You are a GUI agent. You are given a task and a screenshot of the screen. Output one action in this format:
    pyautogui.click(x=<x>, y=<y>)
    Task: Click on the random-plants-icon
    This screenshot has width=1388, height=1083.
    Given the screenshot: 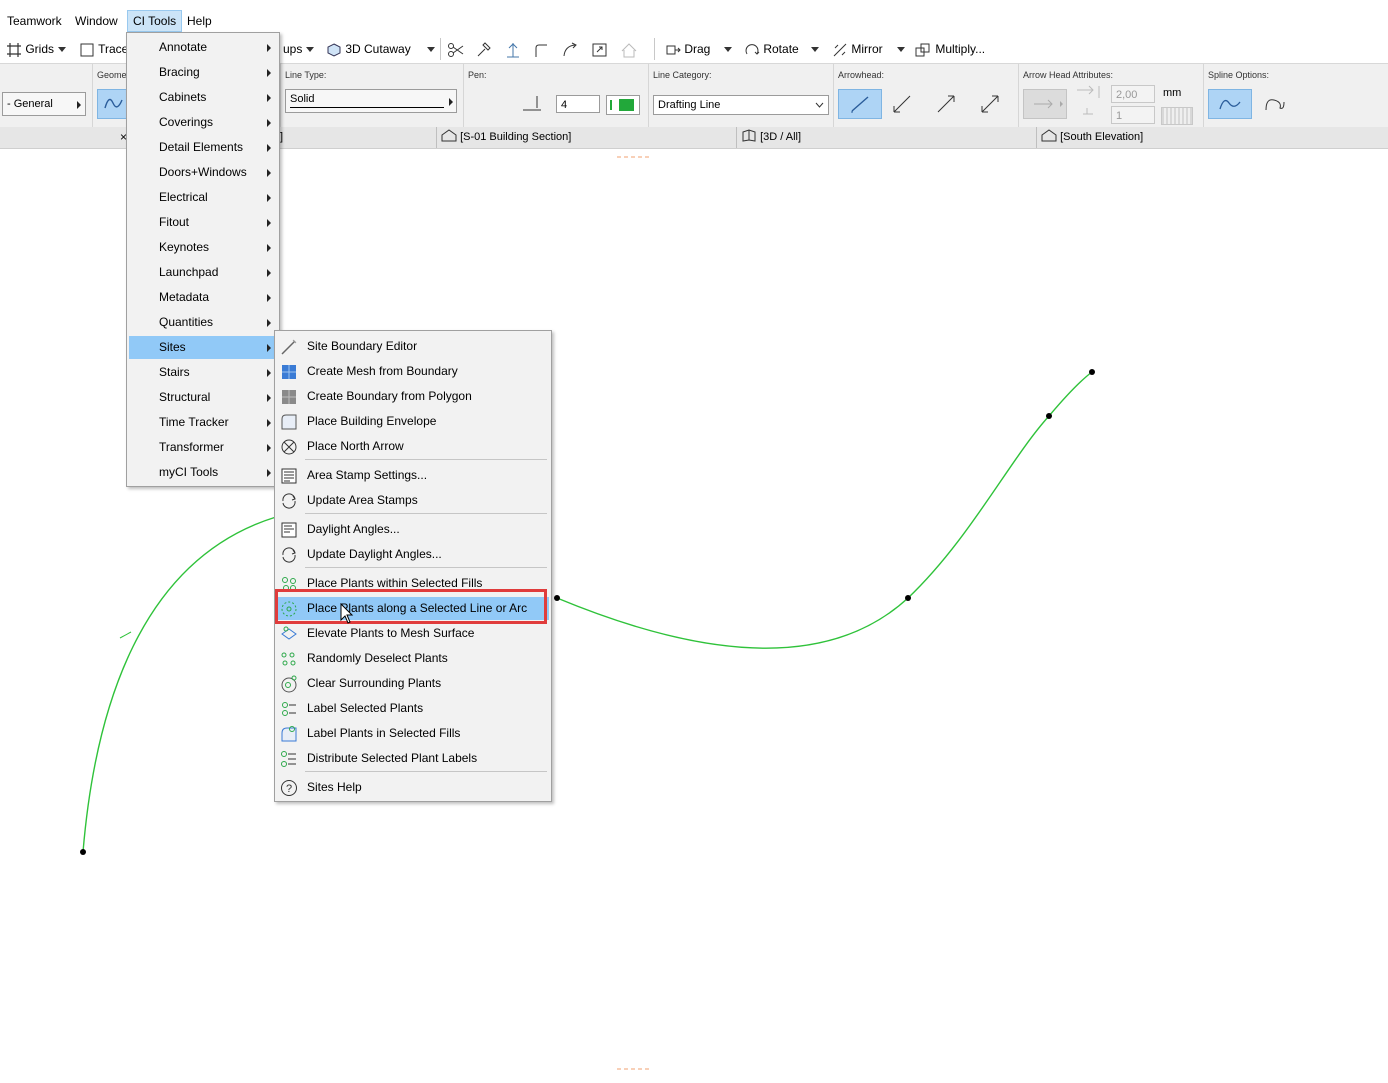 What is the action you would take?
    pyautogui.click(x=288, y=659)
    